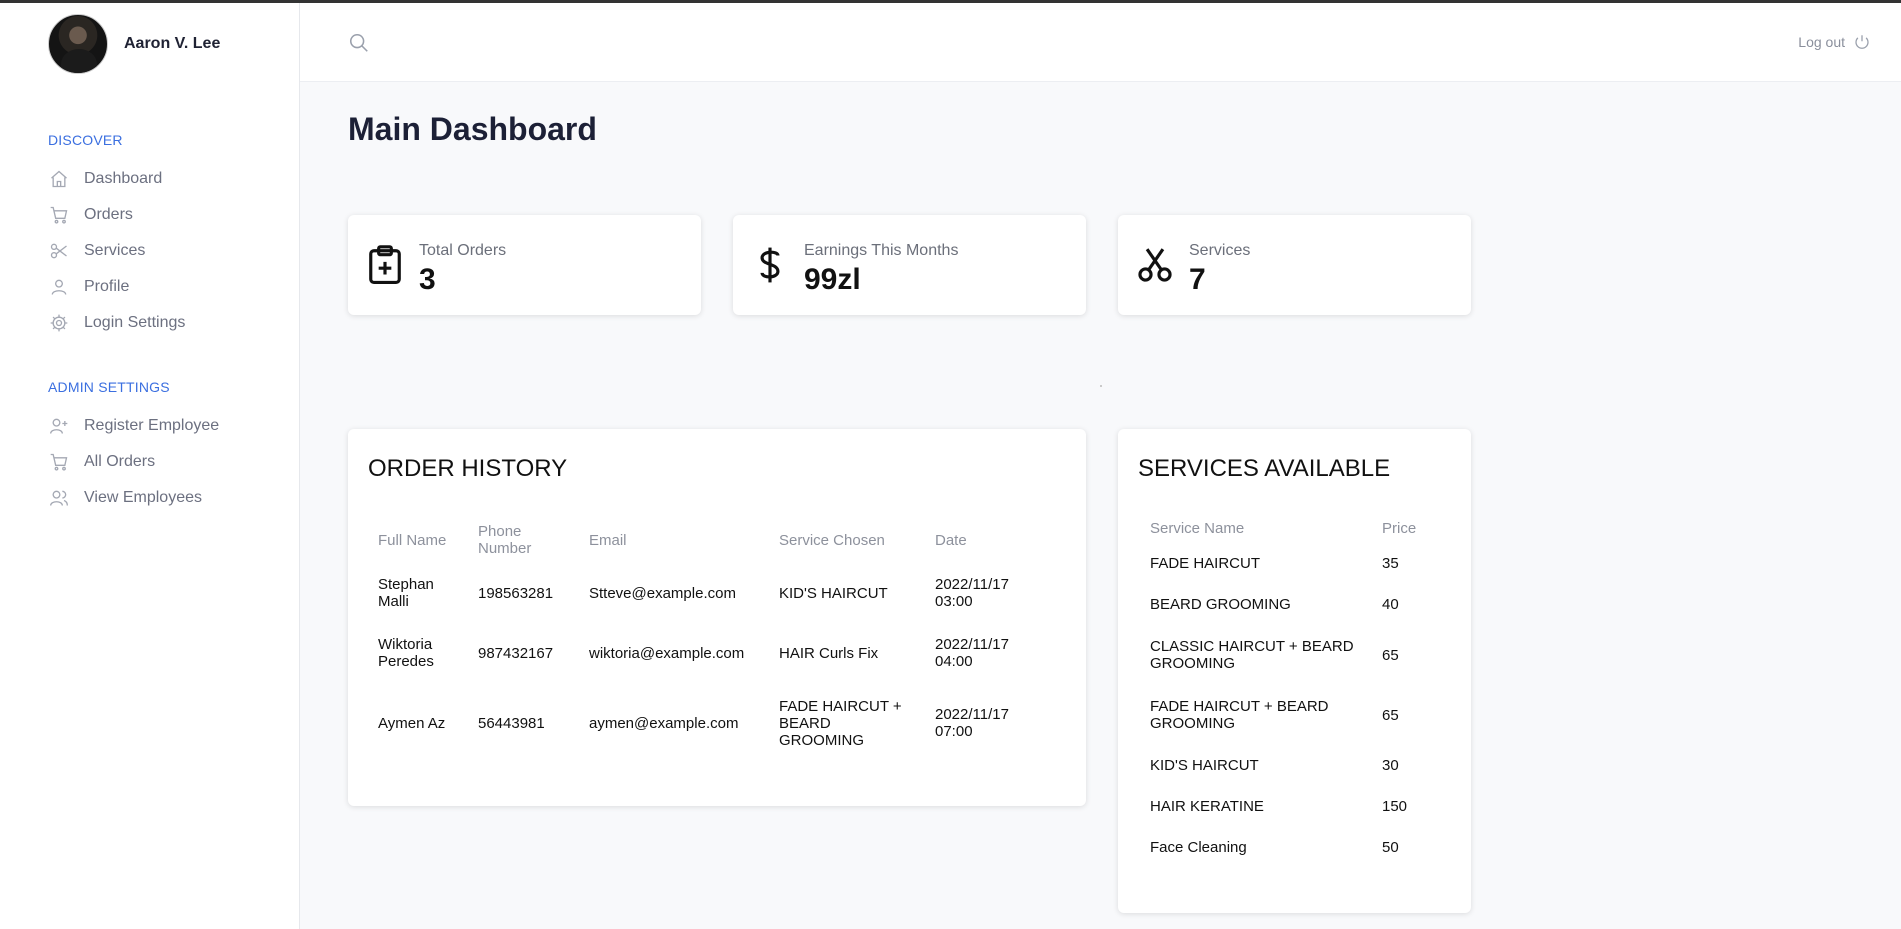 The height and width of the screenshot is (929, 1901). What do you see at coordinates (1252, 655) in the screenshot?
I see `table-cell: CLASSIC HAIRCUT + BEARD GROOMING` at bounding box center [1252, 655].